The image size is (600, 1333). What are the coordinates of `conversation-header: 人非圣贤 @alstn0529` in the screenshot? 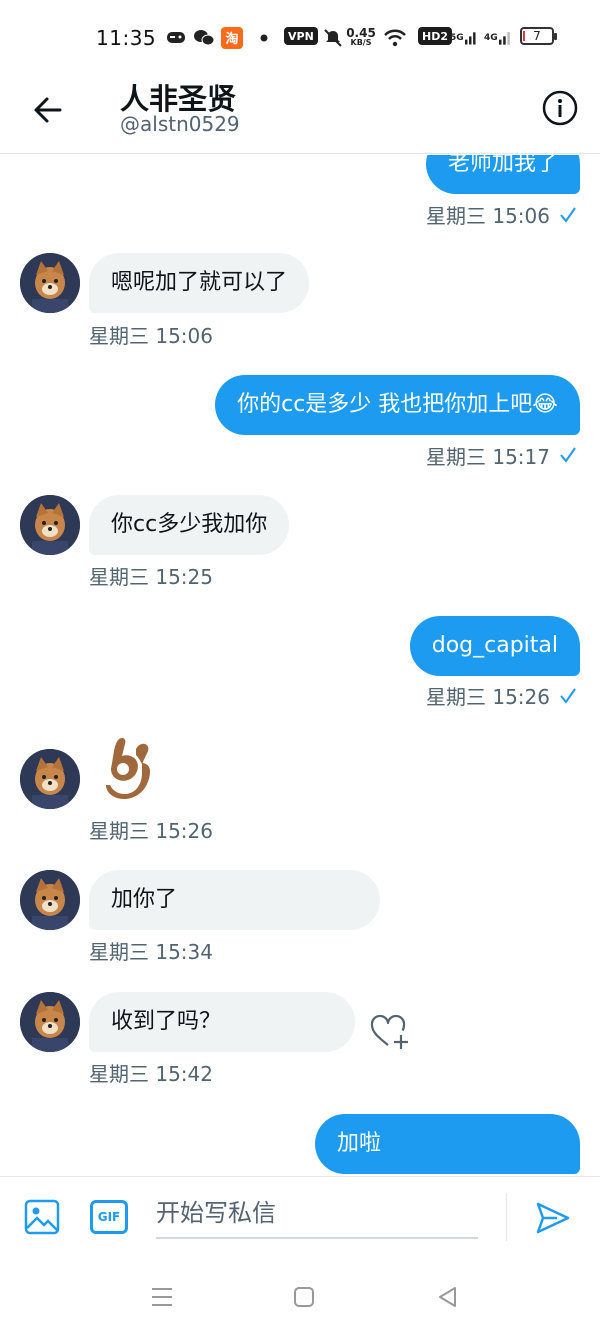 It's located at (300, 115).